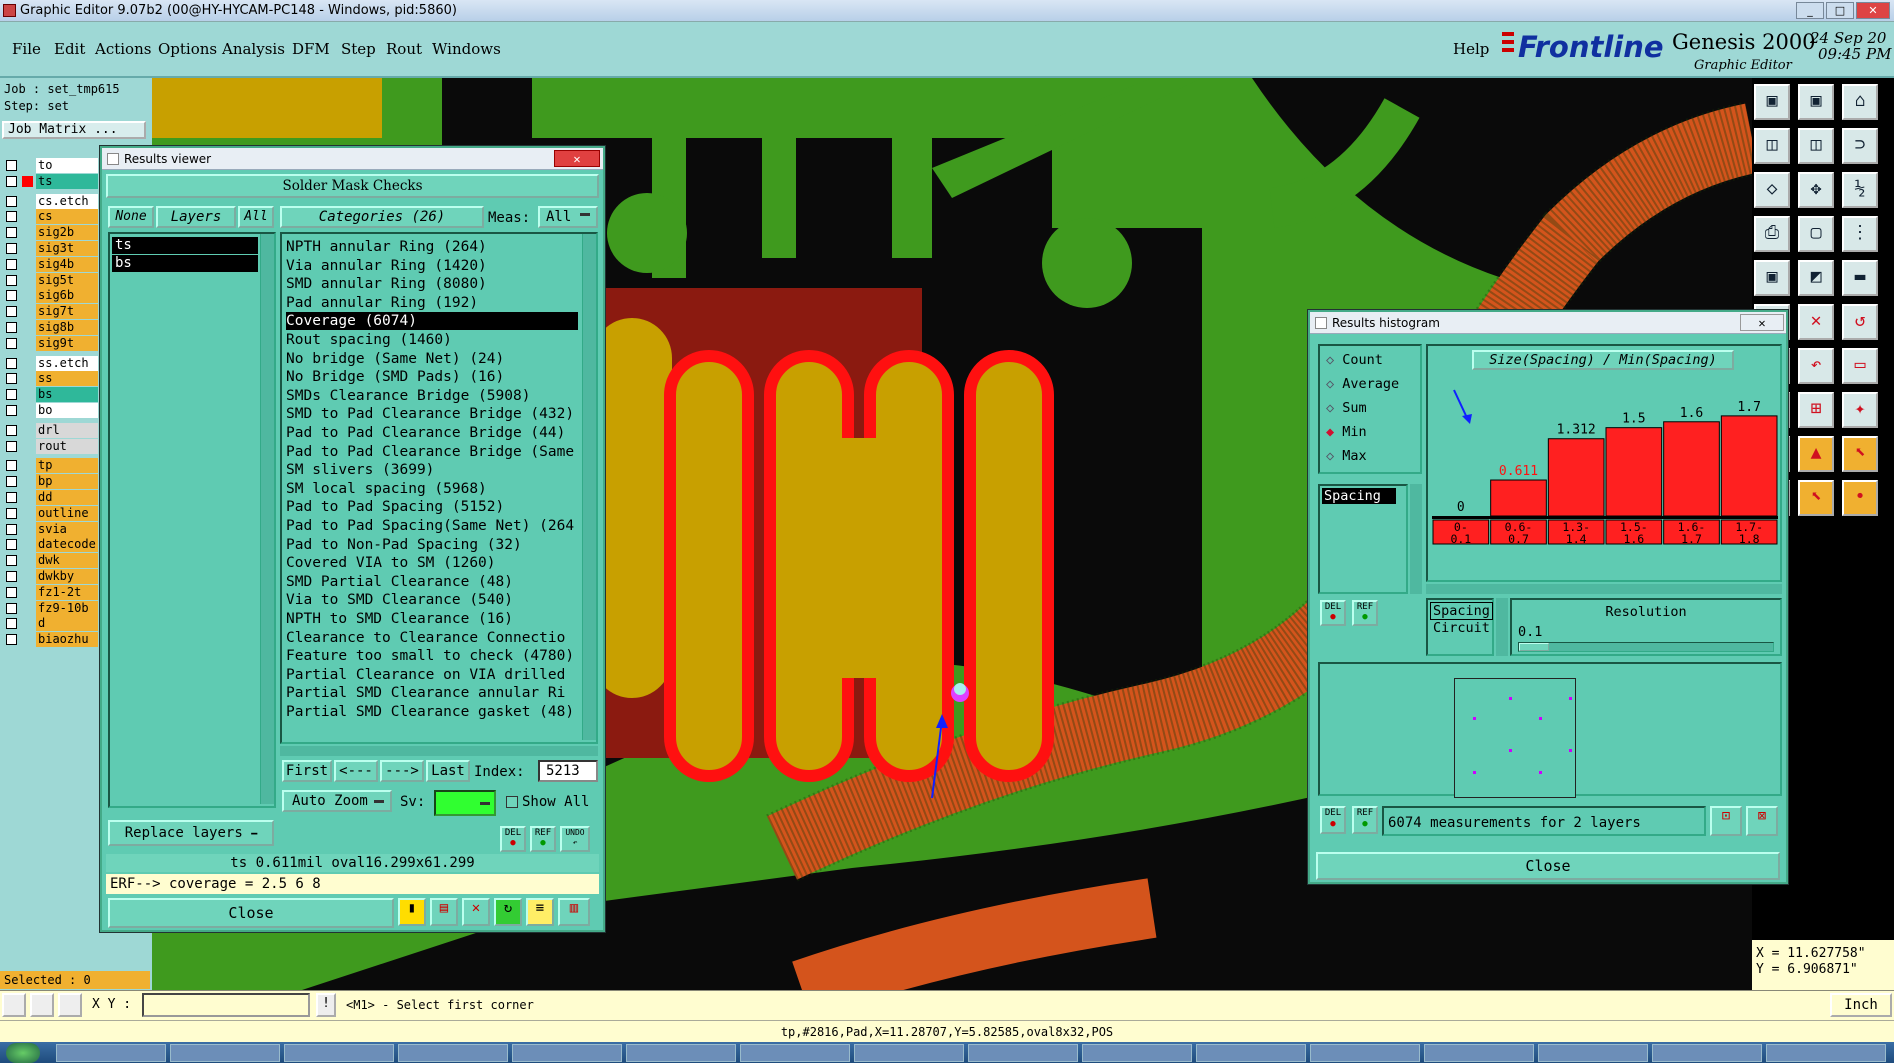 This screenshot has height=1063, width=1894. Describe the element at coordinates (432, 507) in the screenshot. I see `category-item: Pad to Pad Spacing (5152)` at that location.